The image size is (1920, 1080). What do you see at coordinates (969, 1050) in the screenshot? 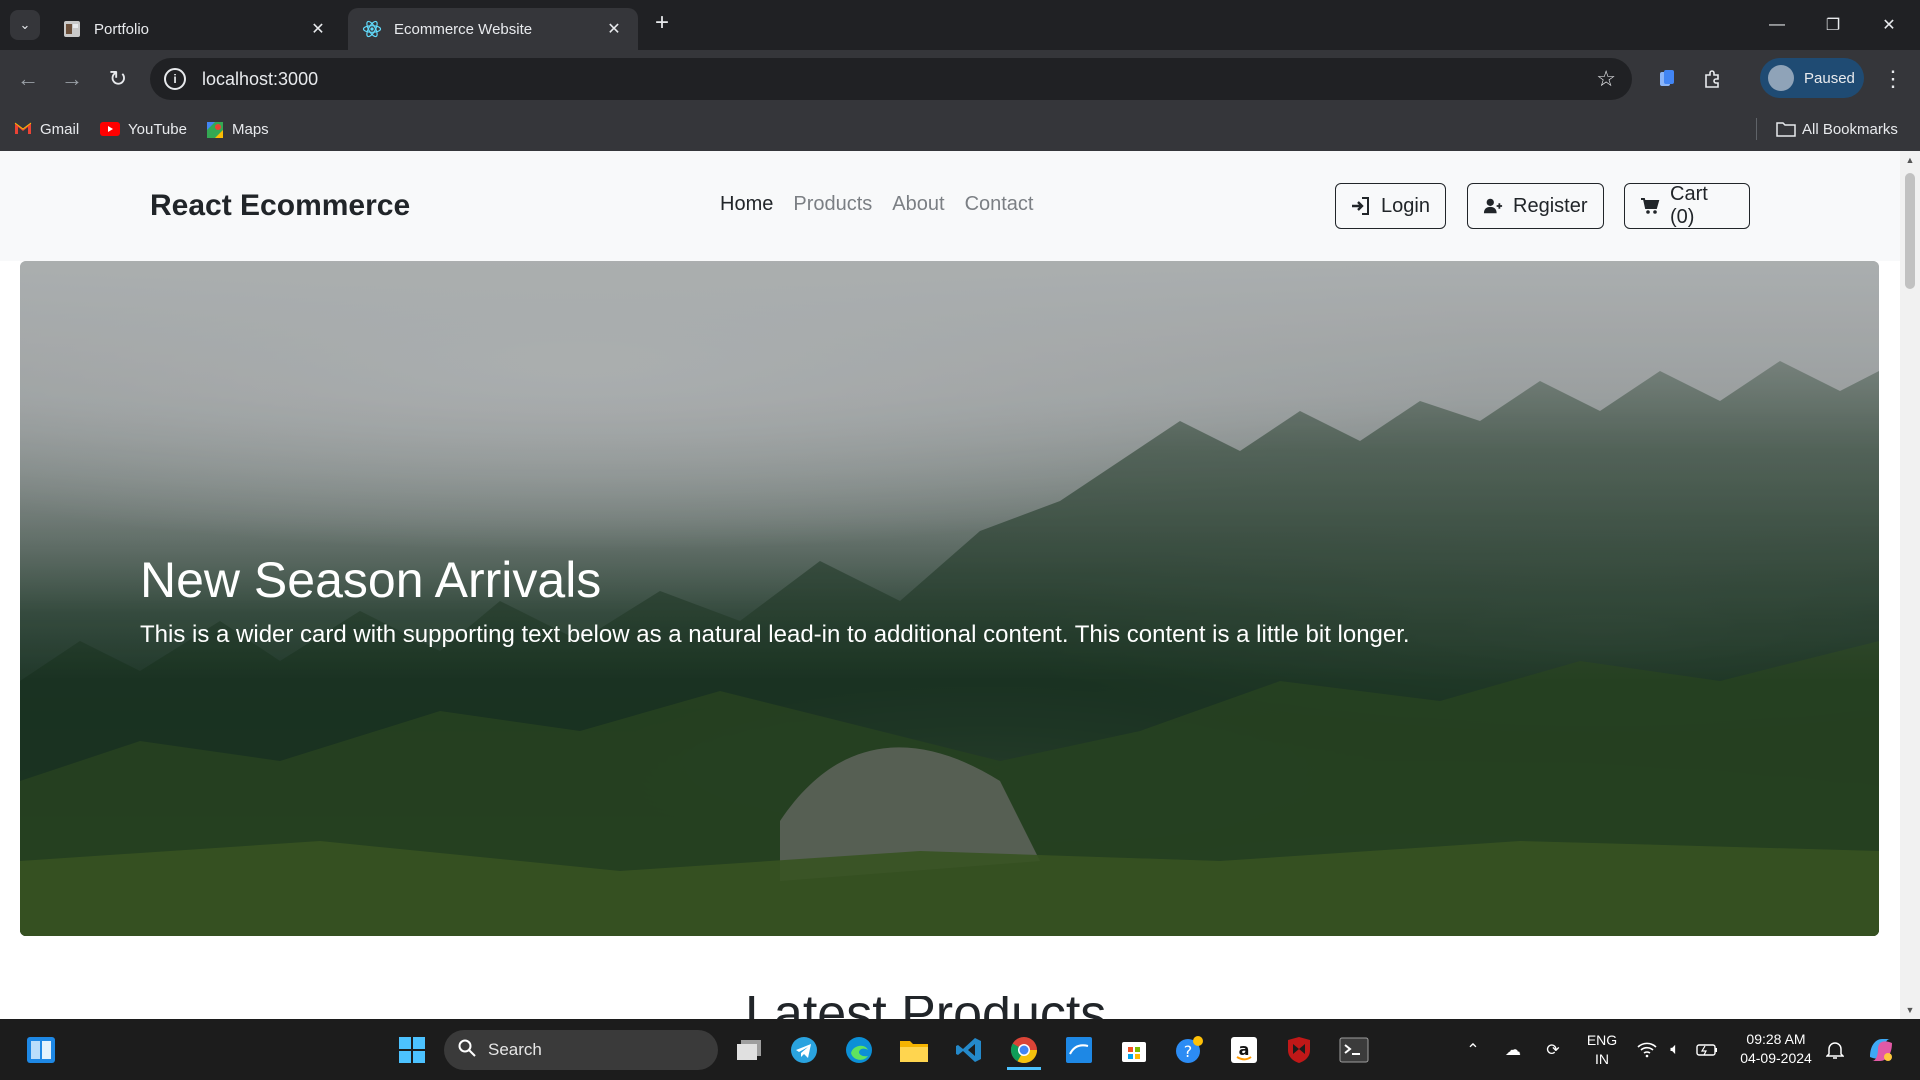
I see `vscode-icon` at bounding box center [969, 1050].